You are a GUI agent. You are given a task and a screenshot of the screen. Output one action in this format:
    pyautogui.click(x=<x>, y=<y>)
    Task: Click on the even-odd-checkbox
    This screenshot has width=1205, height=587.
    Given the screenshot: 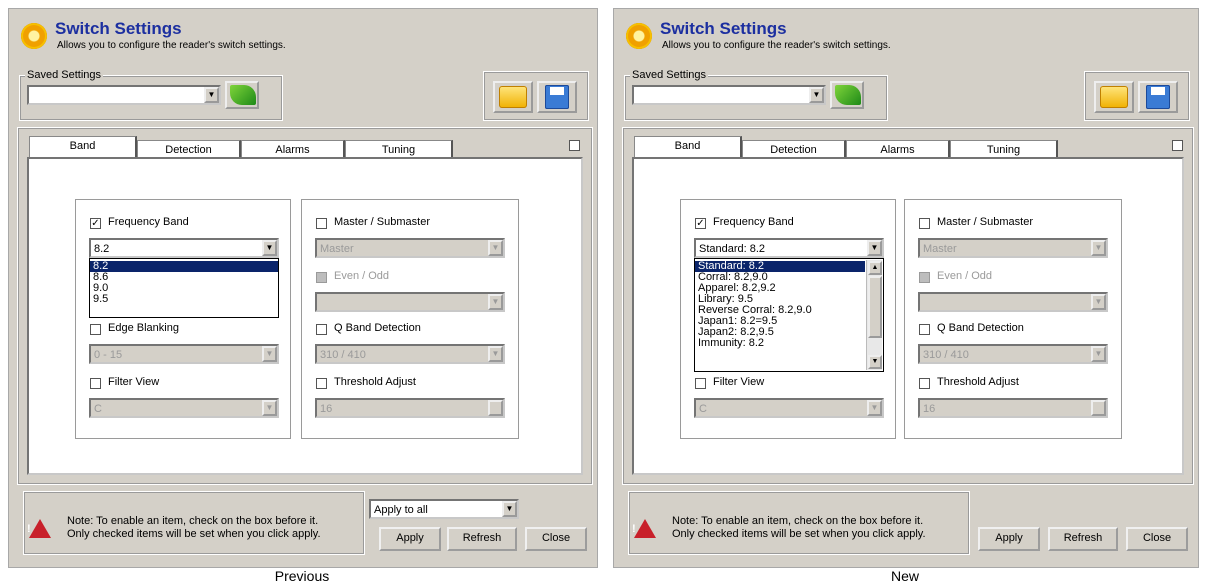 What is the action you would take?
    pyautogui.click(x=924, y=277)
    